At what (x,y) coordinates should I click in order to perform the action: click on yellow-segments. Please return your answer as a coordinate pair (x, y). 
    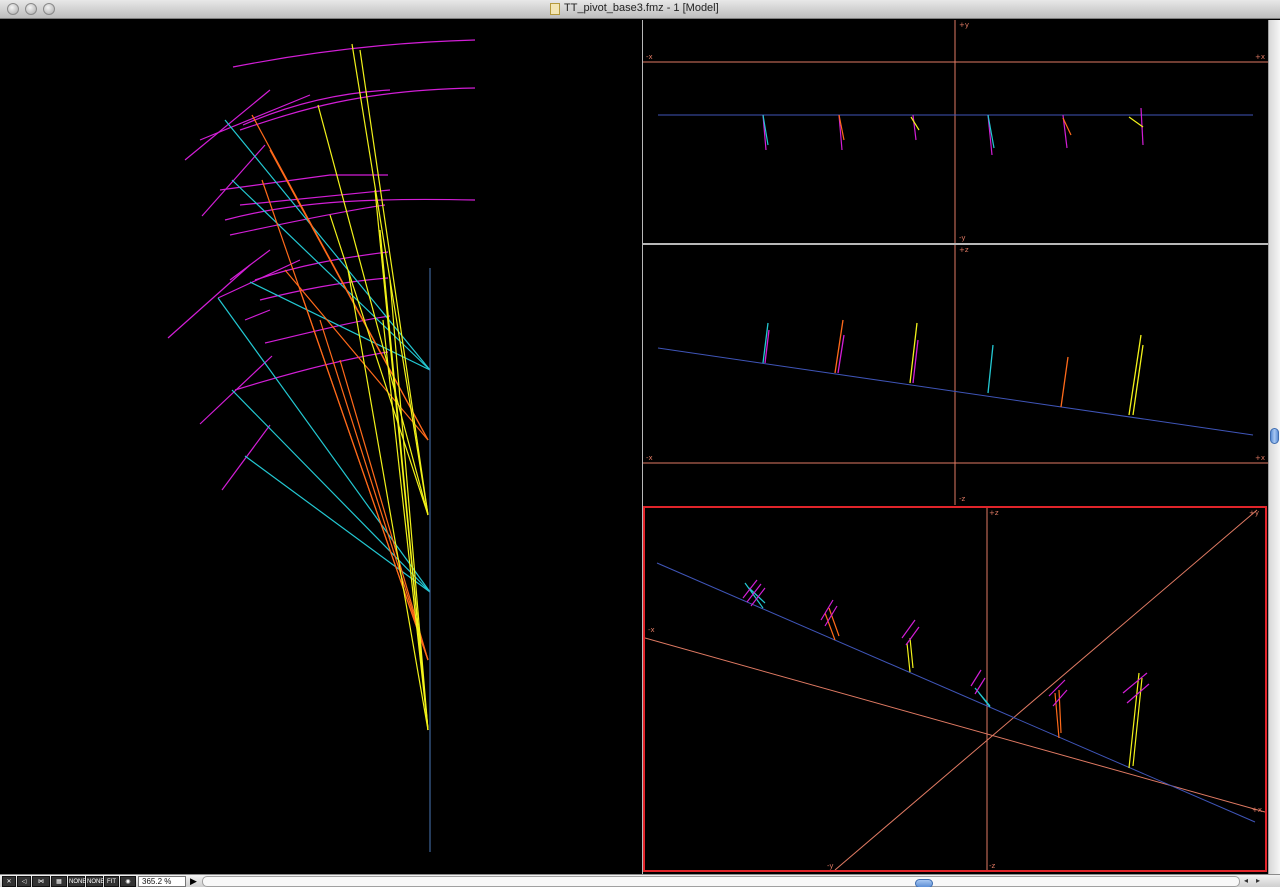
    Looking at the image, I should click on (373, 387).